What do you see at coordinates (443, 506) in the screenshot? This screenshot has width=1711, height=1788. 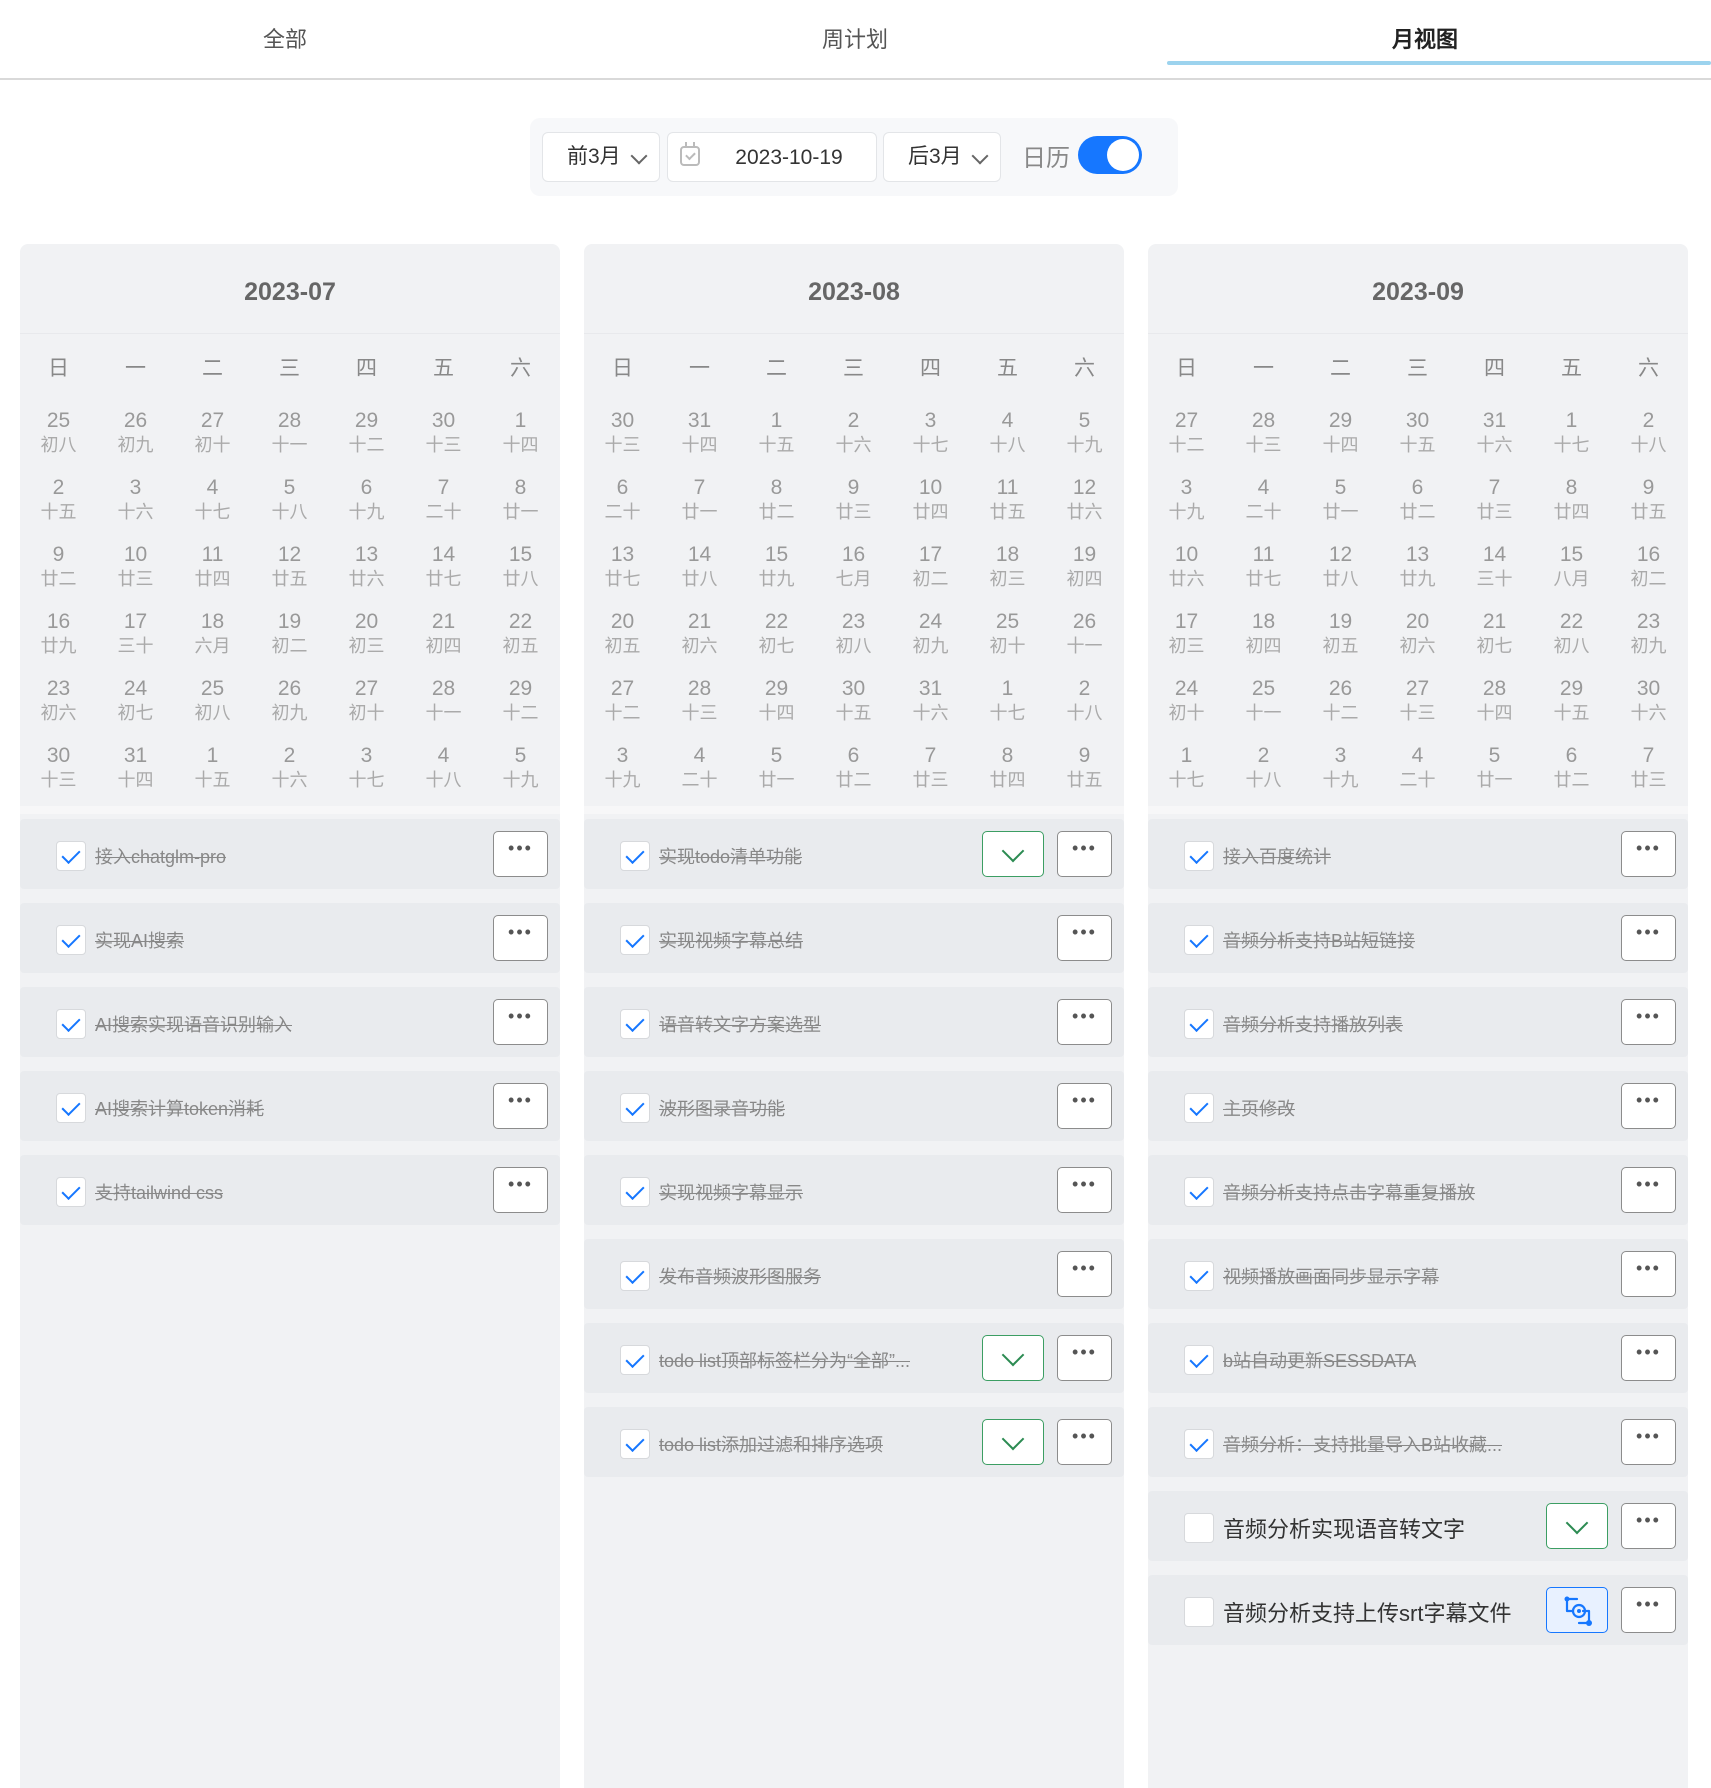 I see `calendar-day: 7 二十` at bounding box center [443, 506].